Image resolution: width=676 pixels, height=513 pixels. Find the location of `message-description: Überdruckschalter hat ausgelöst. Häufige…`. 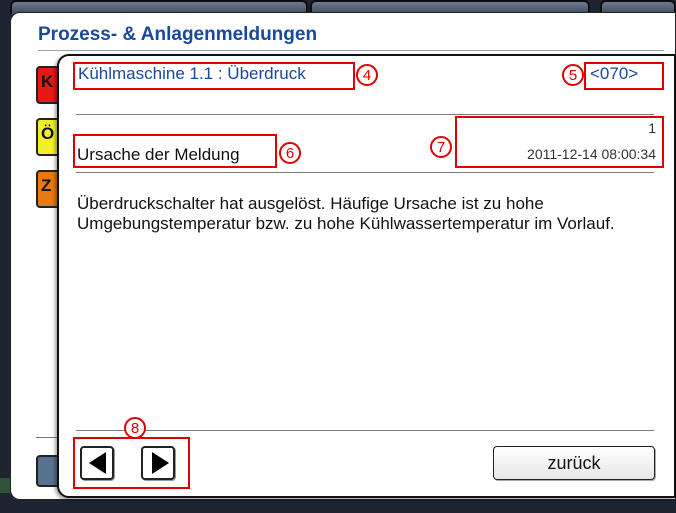

message-description: Überdruckschalter hat ausgelöst. Häufige… is located at coordinates (346, 213).